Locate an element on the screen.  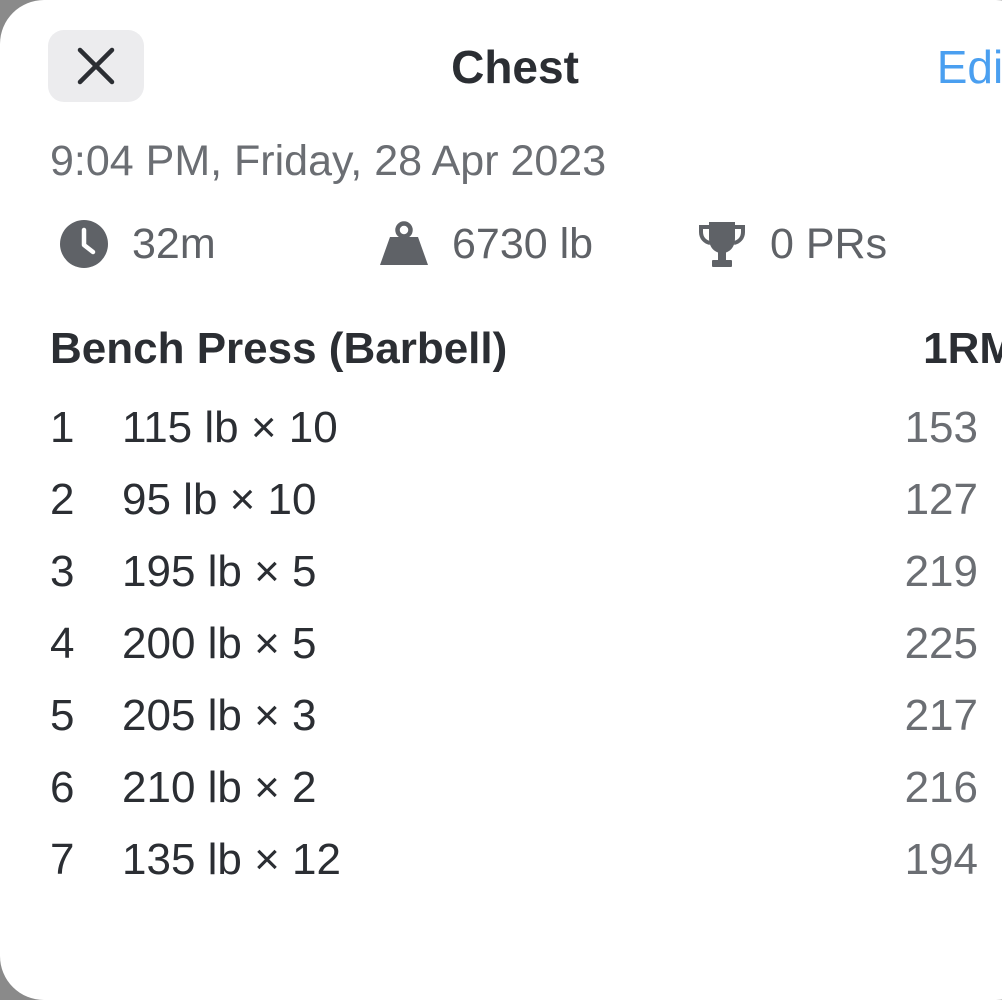
volume-value: 6730 lb is located at coordinates (523, 243).